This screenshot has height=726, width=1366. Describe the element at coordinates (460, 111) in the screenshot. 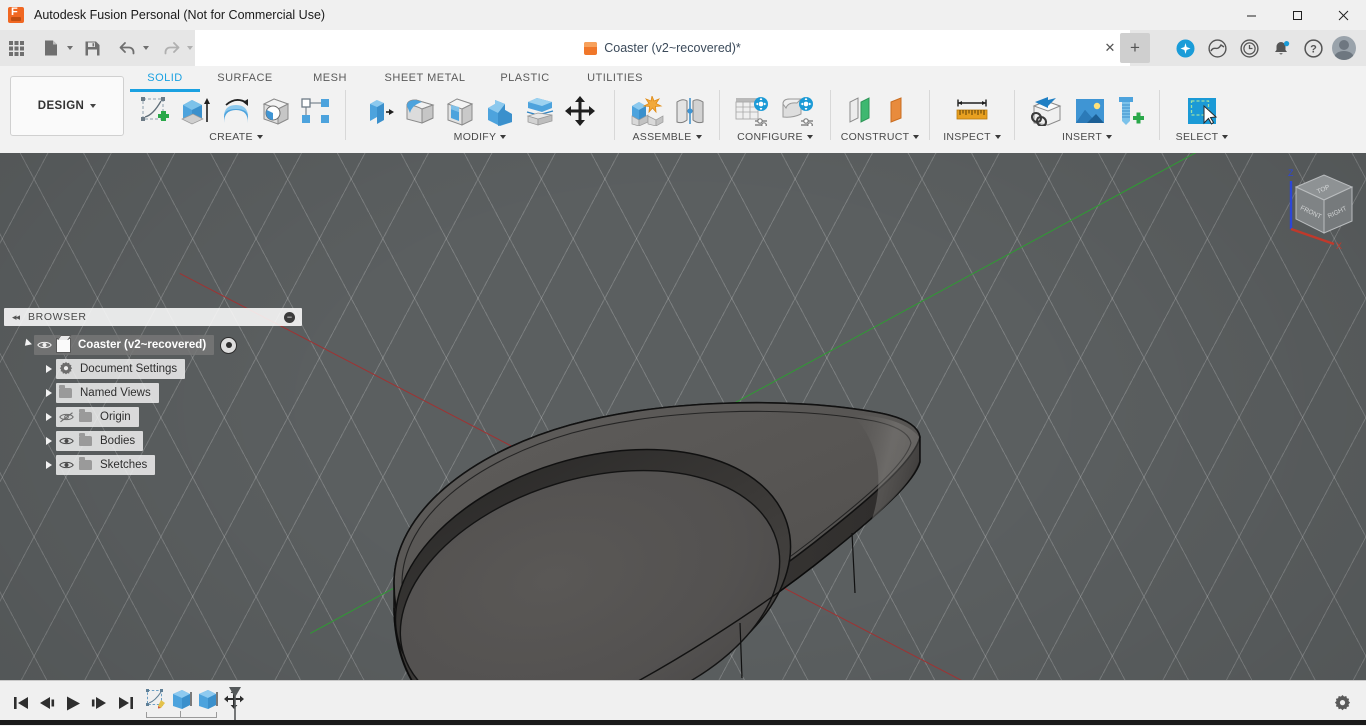

I see `shell-icon` at that location.